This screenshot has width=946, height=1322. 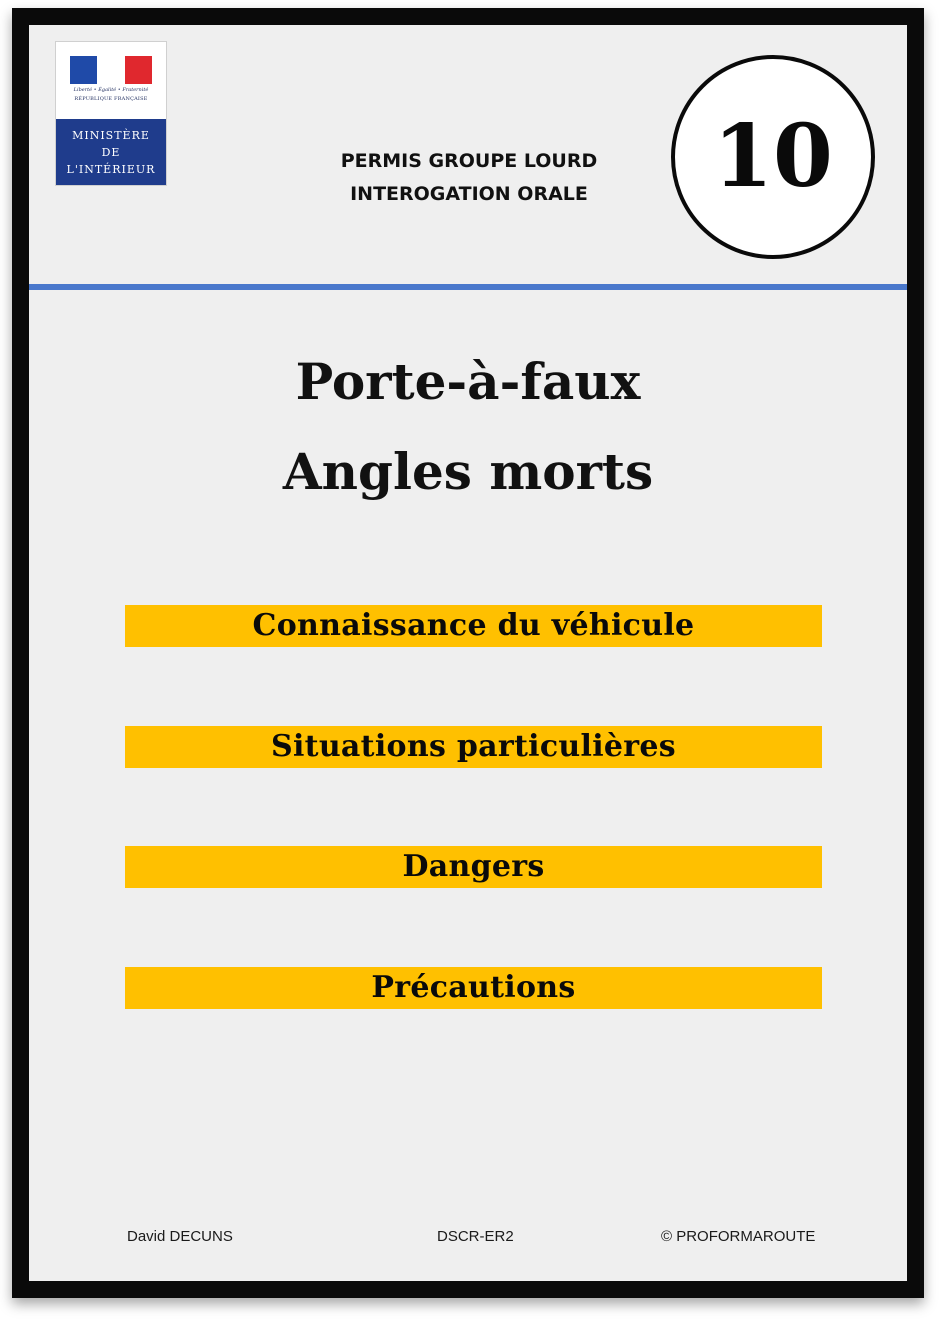 What do you see at coordinates (475, 1236) in the screenshot?
I see `footer-code: DSCR-ER2` at bounding box center [475, 1236].